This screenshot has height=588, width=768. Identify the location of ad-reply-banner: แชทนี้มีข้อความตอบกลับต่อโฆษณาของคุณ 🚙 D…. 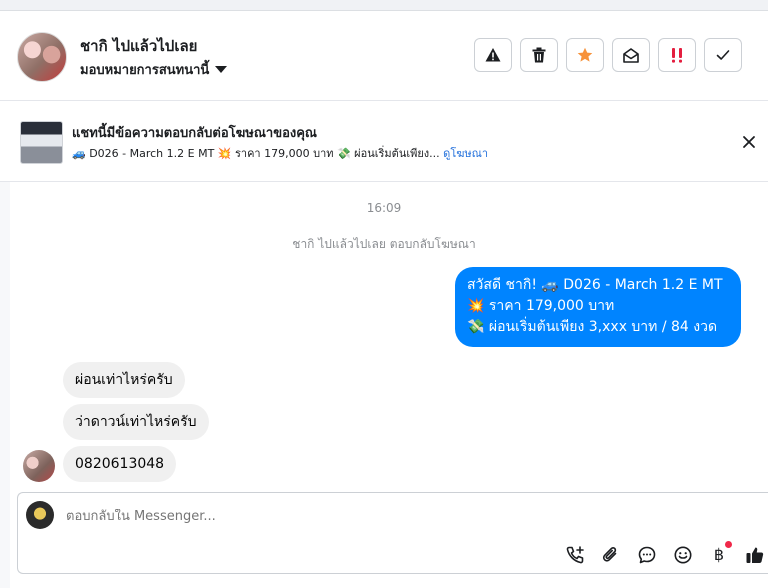
(384, 141).